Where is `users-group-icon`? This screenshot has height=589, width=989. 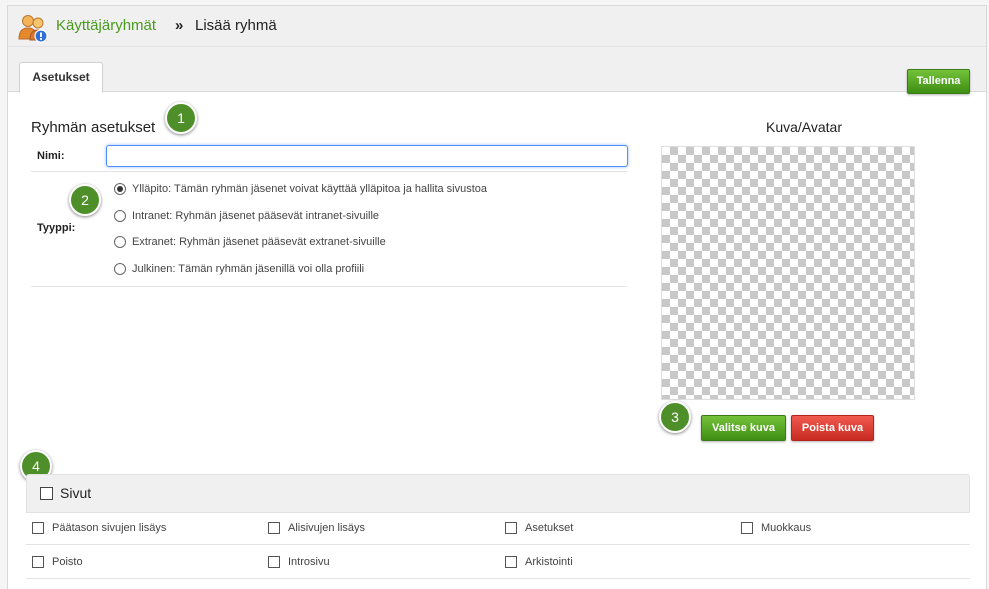
users-group-icon is located at coordinates (33, 29).